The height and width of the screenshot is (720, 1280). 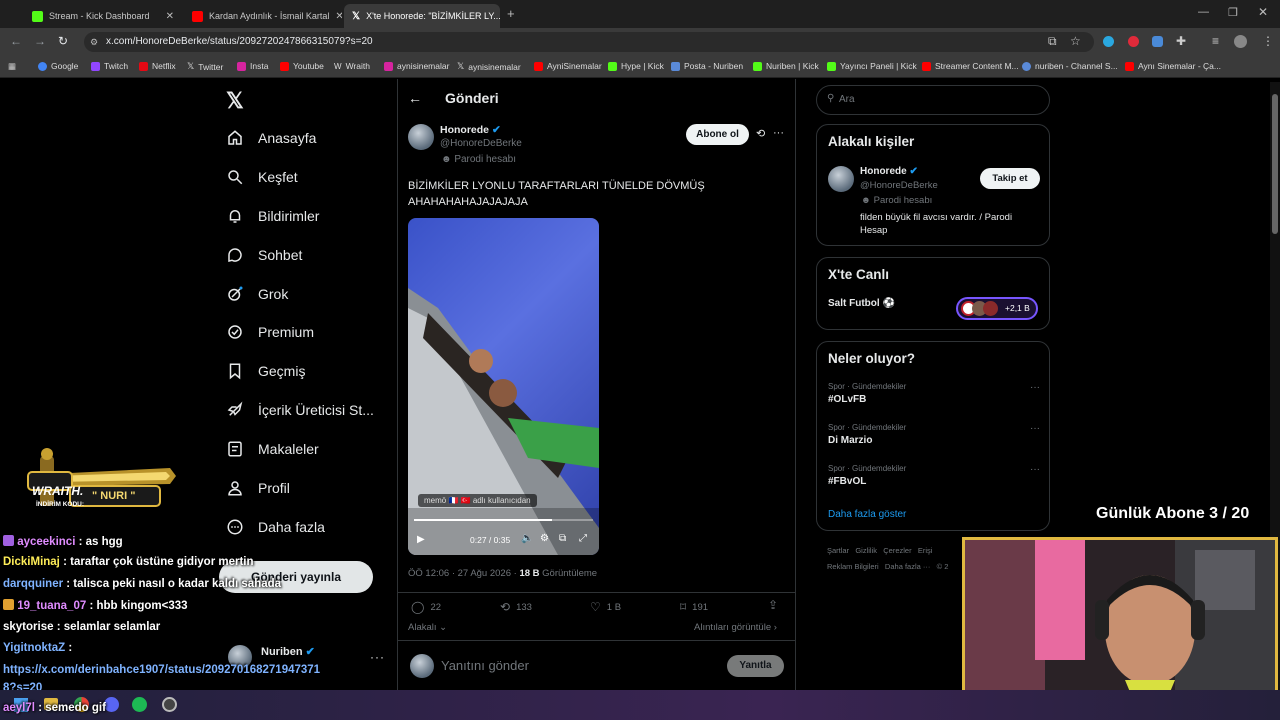 What do you see at coordinates (511, 13) in the screenshot?
I see `new-tab-icon: +` at bounding box center [511, 13].